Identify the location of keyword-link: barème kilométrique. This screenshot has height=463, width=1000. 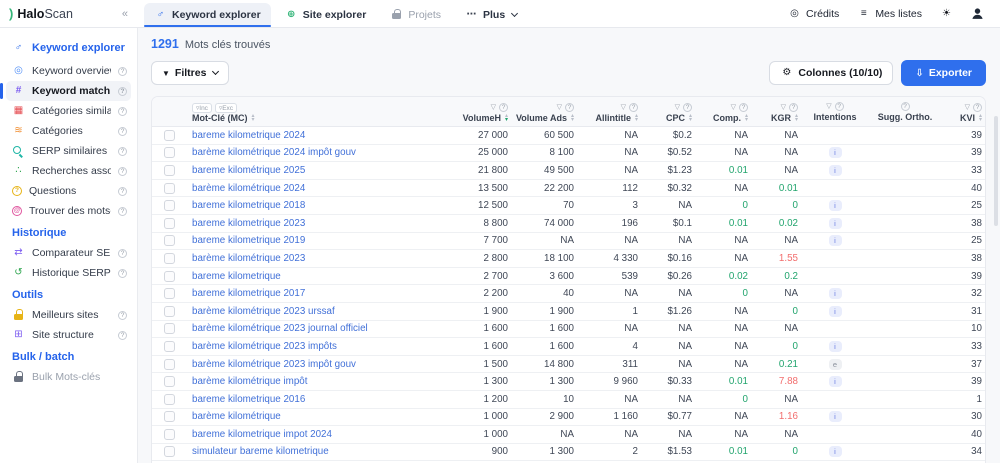
(236, 416).